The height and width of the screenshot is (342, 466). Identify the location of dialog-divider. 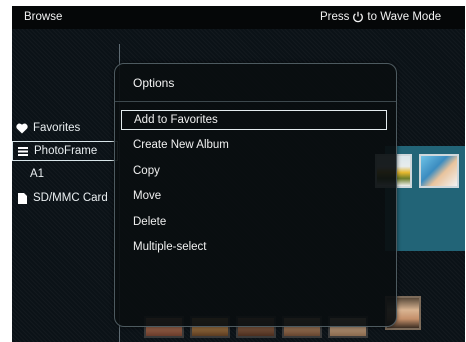
(255, 101).